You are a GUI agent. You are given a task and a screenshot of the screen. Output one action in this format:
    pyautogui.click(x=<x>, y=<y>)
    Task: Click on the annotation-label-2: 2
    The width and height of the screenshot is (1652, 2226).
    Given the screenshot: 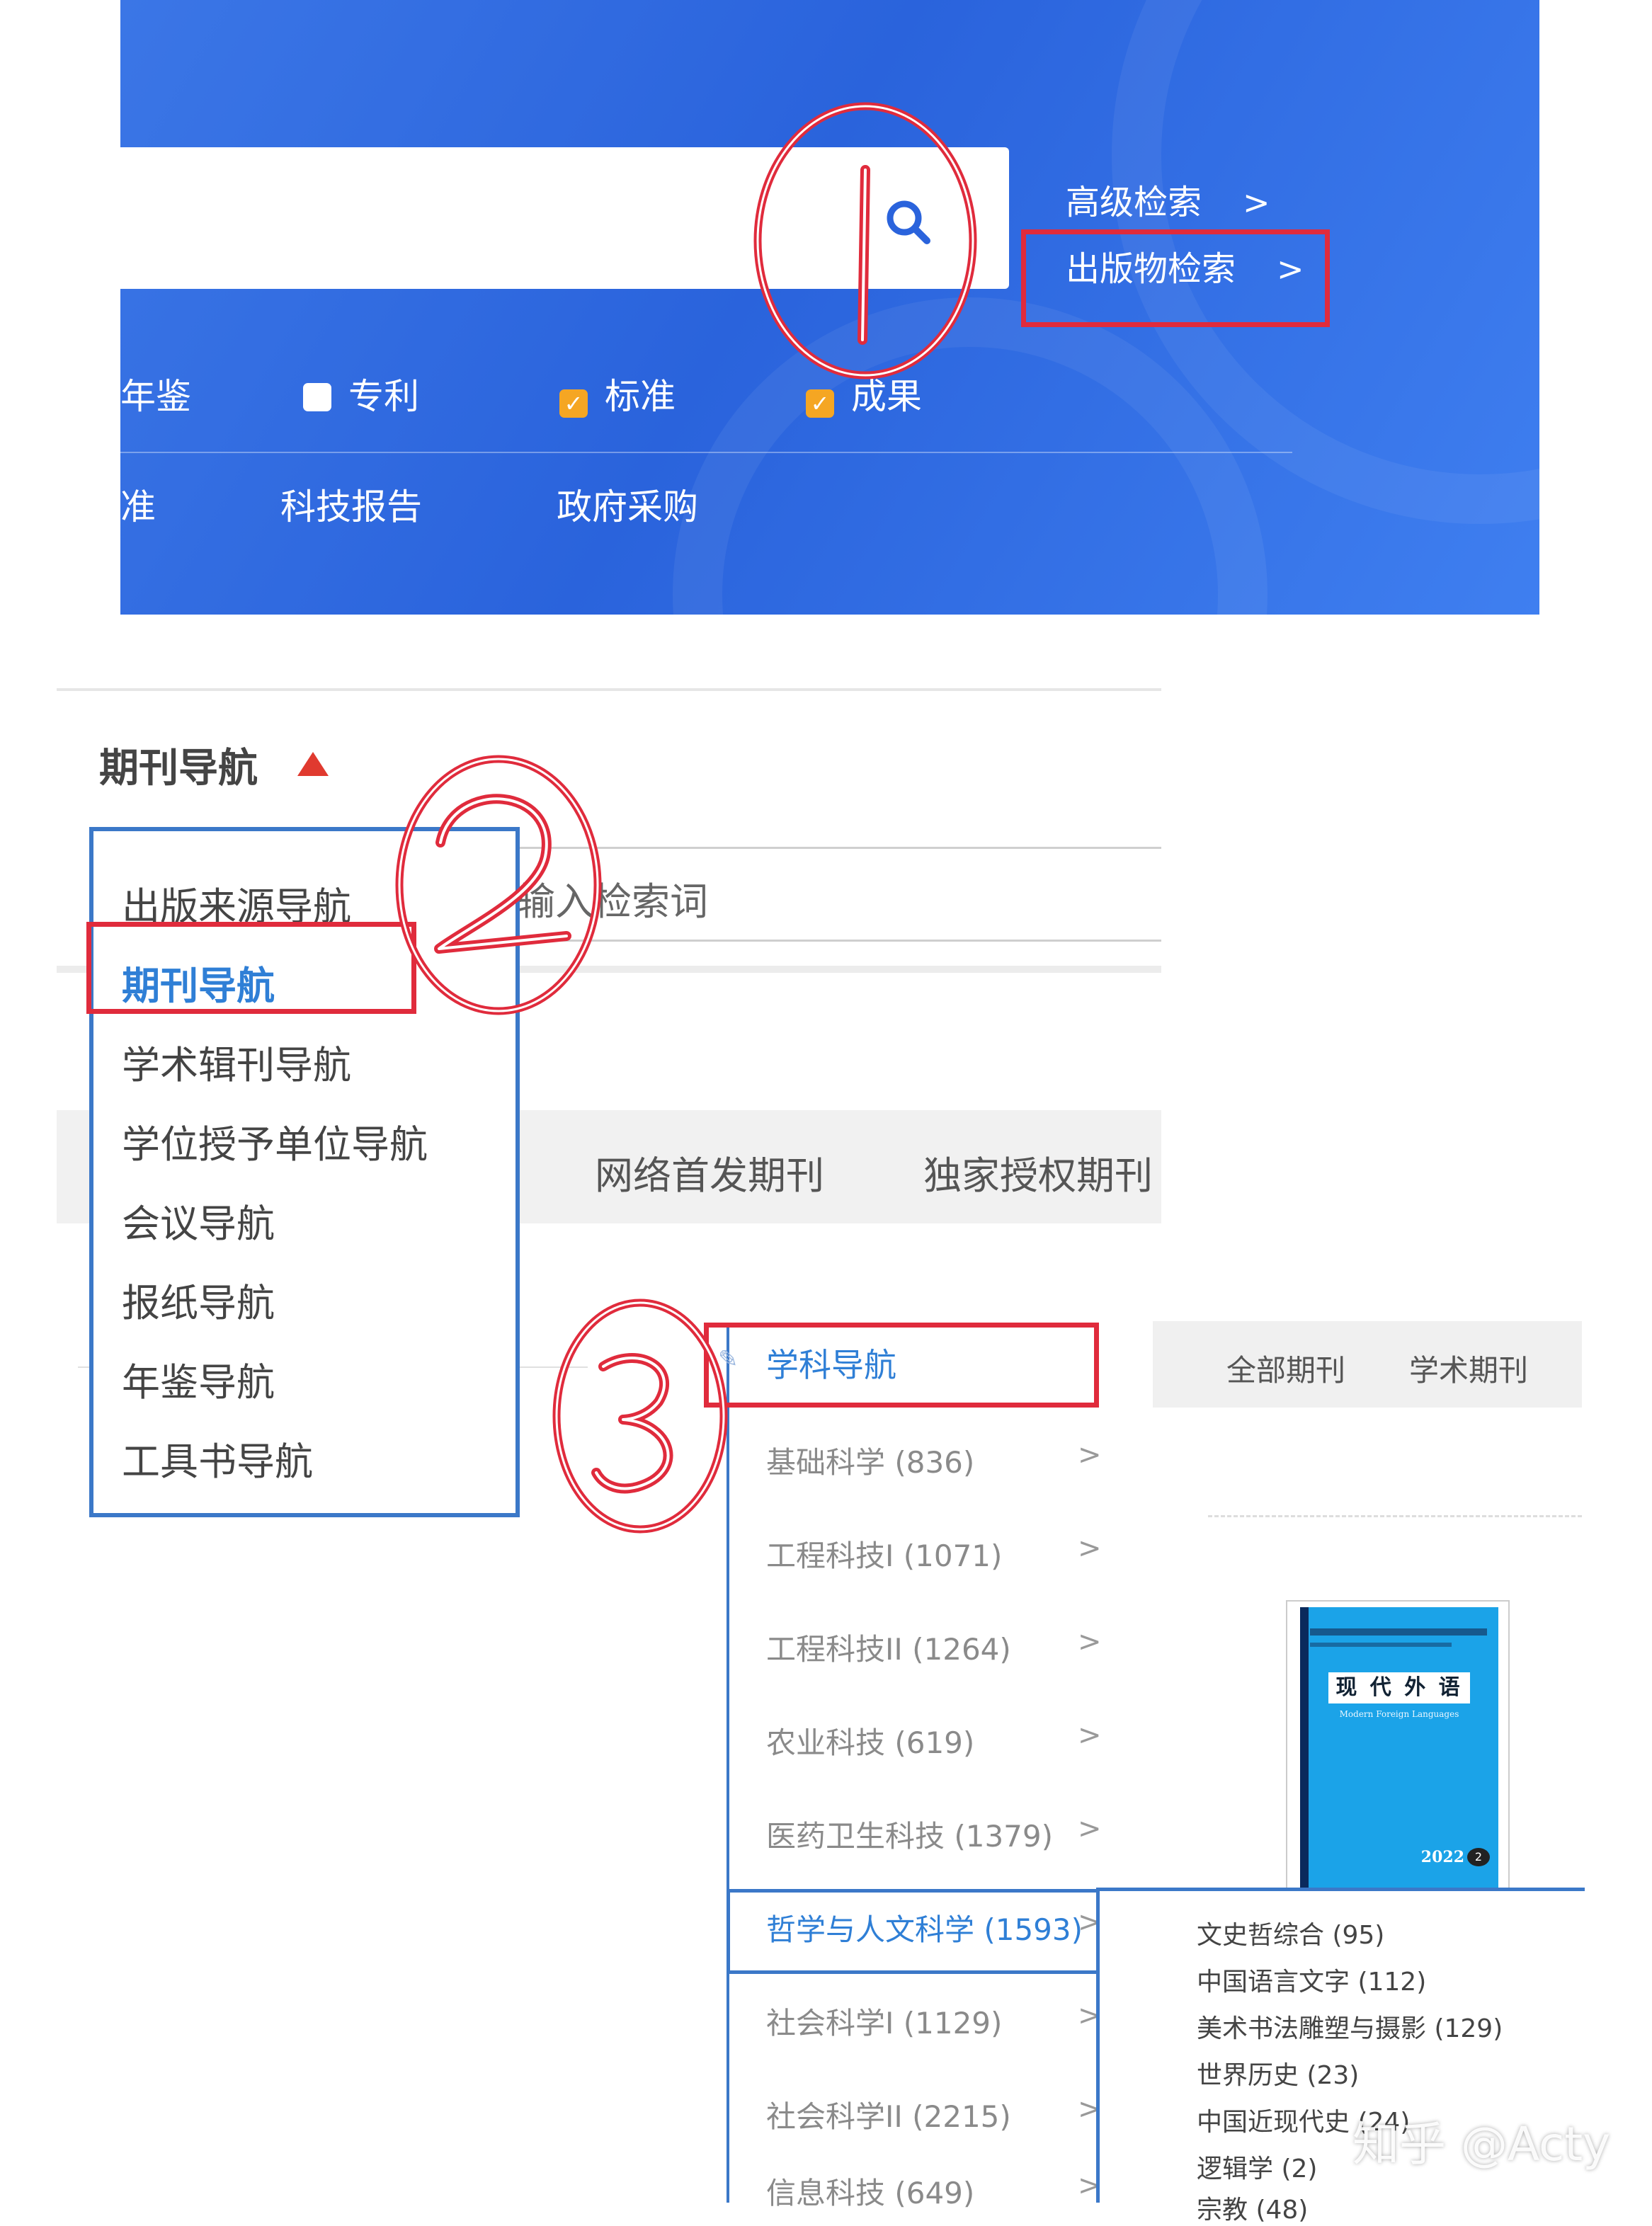 What is the action you would take?
    pyautogui.click(x=3, y=1)
    